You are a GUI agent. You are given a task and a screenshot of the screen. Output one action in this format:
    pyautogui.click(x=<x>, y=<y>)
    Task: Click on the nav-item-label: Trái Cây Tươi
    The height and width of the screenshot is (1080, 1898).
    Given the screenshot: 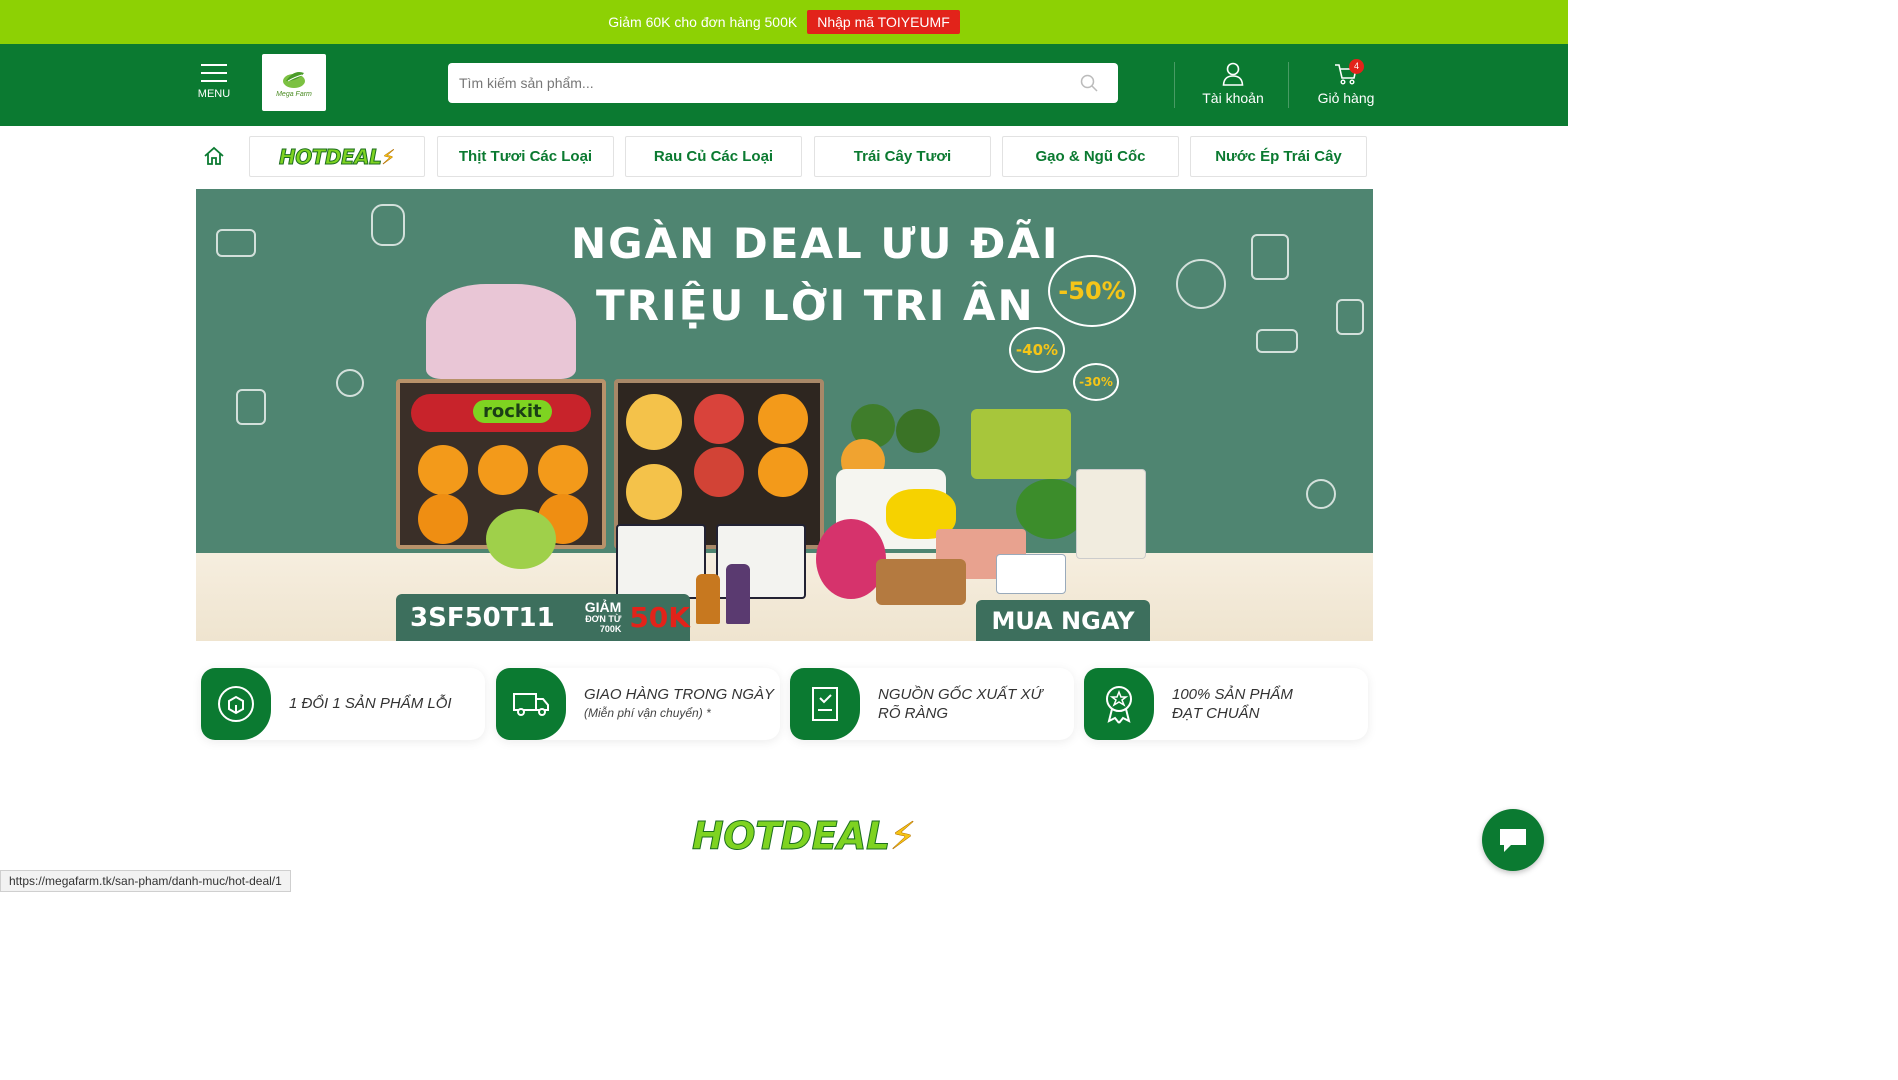 What is the action you would take?
    pyautogui.click(x=902, y=156)
    